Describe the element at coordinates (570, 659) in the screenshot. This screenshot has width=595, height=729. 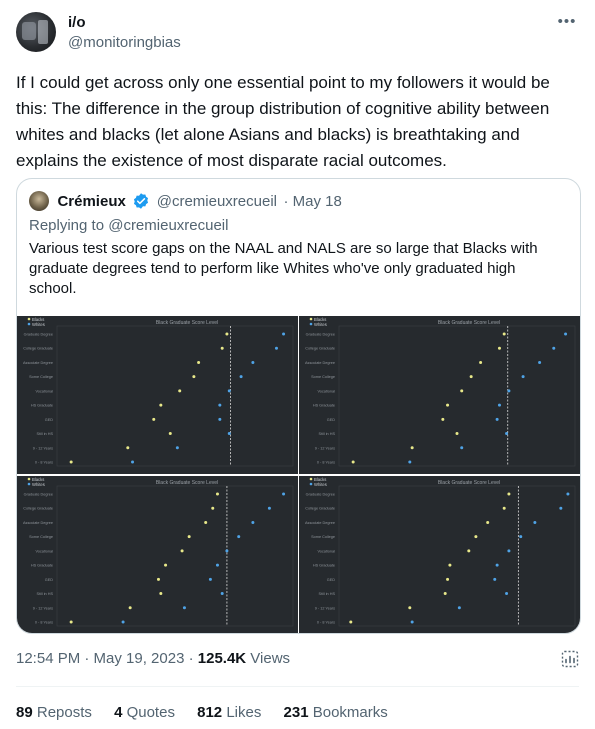
I see `analytics-icon` at that location.